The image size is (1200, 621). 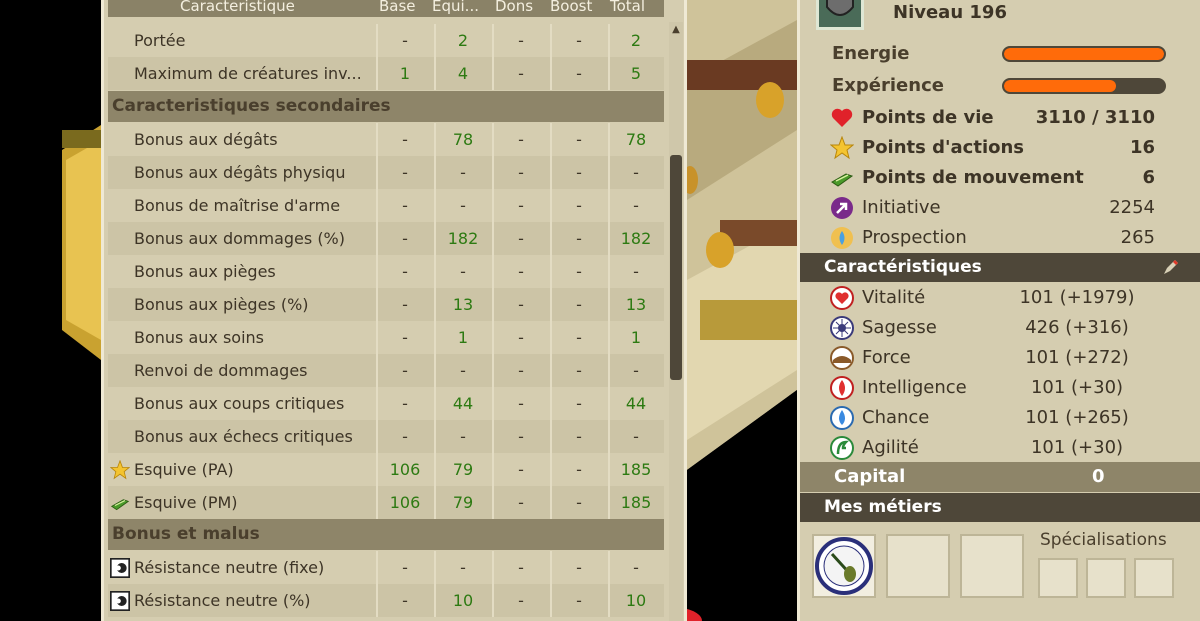 What do you see at coordinates (386, 40) in the screenshot?
I see `table-row: Portée - 2 - - 2` at bounding box center [386, 40].